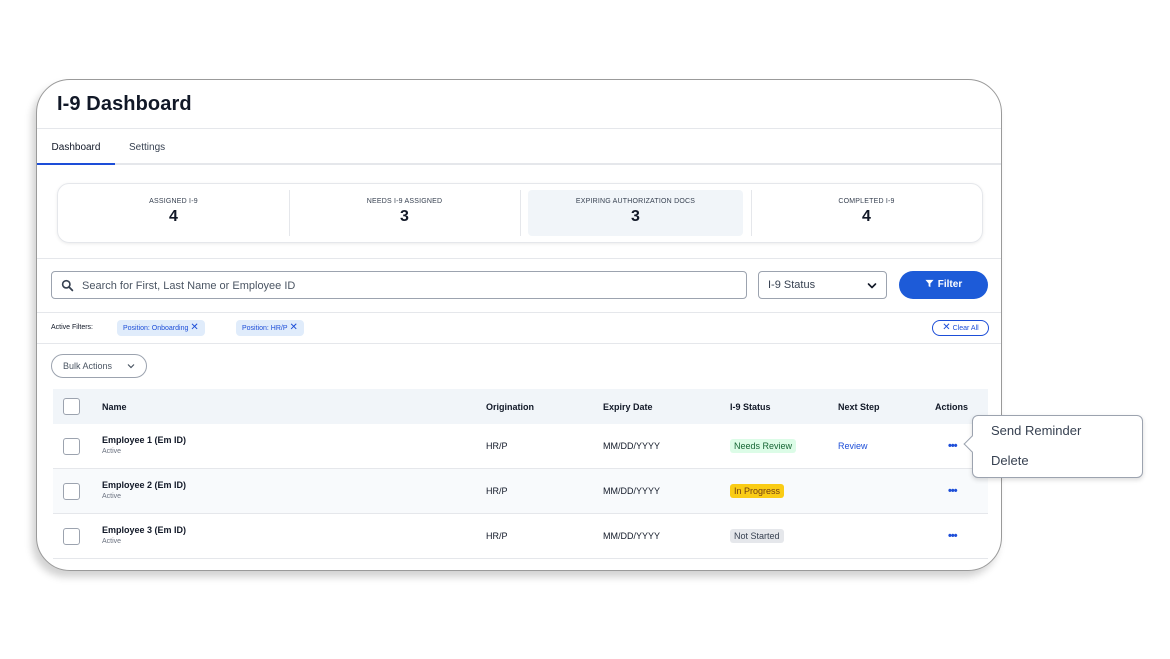 This screenshot has width=1170, height=659. What do you see at coordinates (124, 104) in the screenshot?
I see `page-title: I-9 Dashboard` at bounding box center [124, 104].